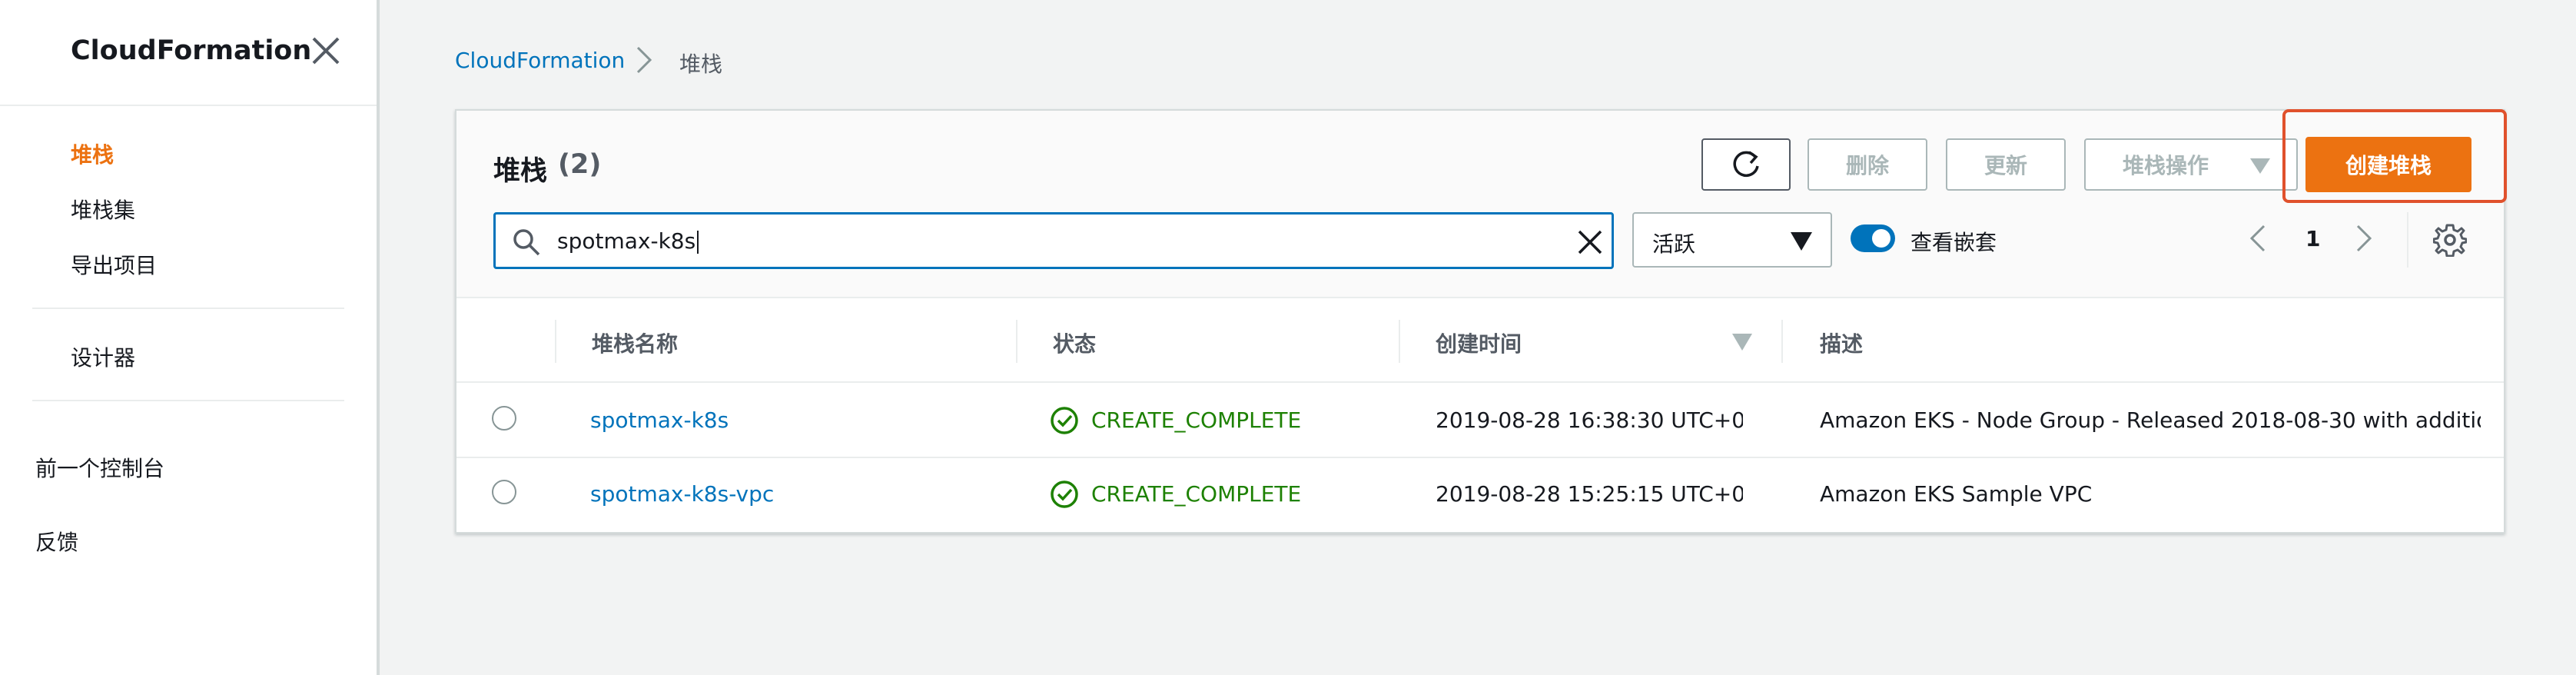  Describe the element at coordinates (2166, 165) in the screenshot. I see `stack-actions-label: 堆栈操作` at that location.